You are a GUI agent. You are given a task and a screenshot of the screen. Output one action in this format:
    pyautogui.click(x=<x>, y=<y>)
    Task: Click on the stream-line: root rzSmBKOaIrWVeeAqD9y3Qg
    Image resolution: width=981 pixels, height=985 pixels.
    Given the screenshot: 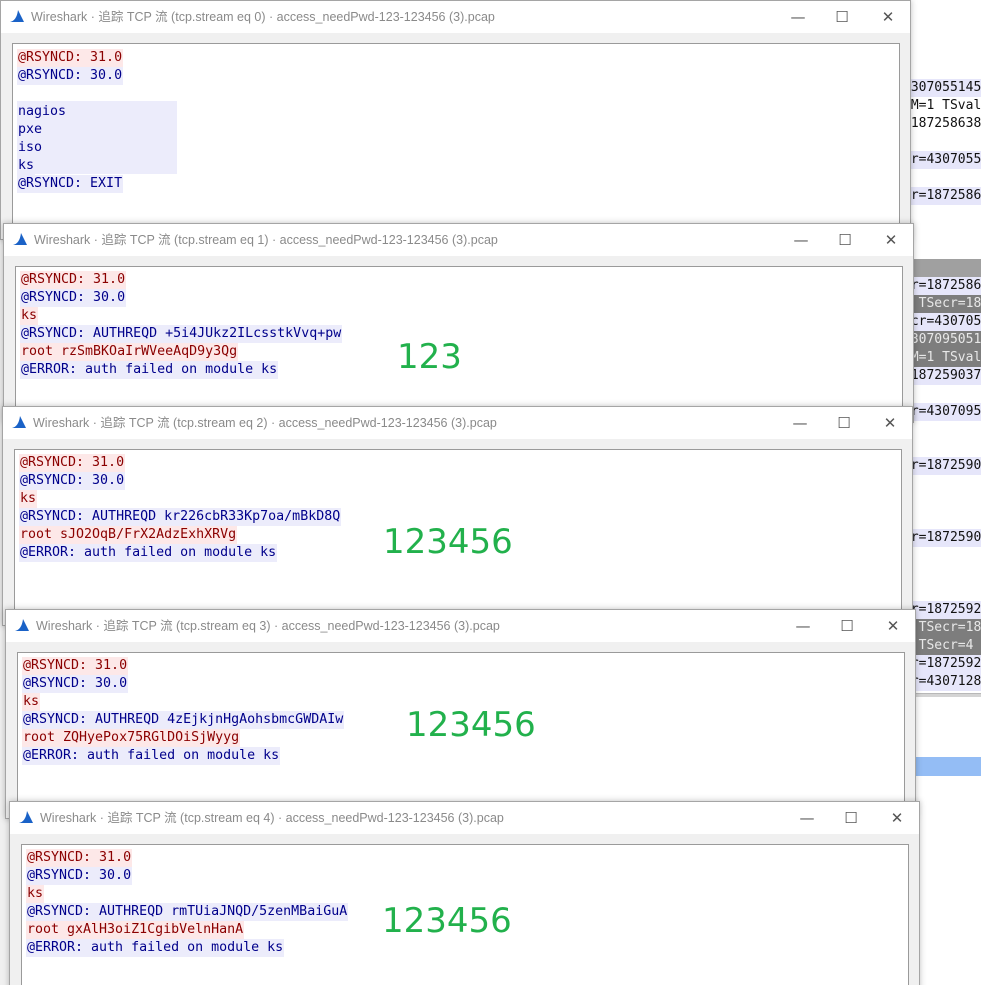 What is the action you would take?
    pyautogui.click(x=129, y=352)
    